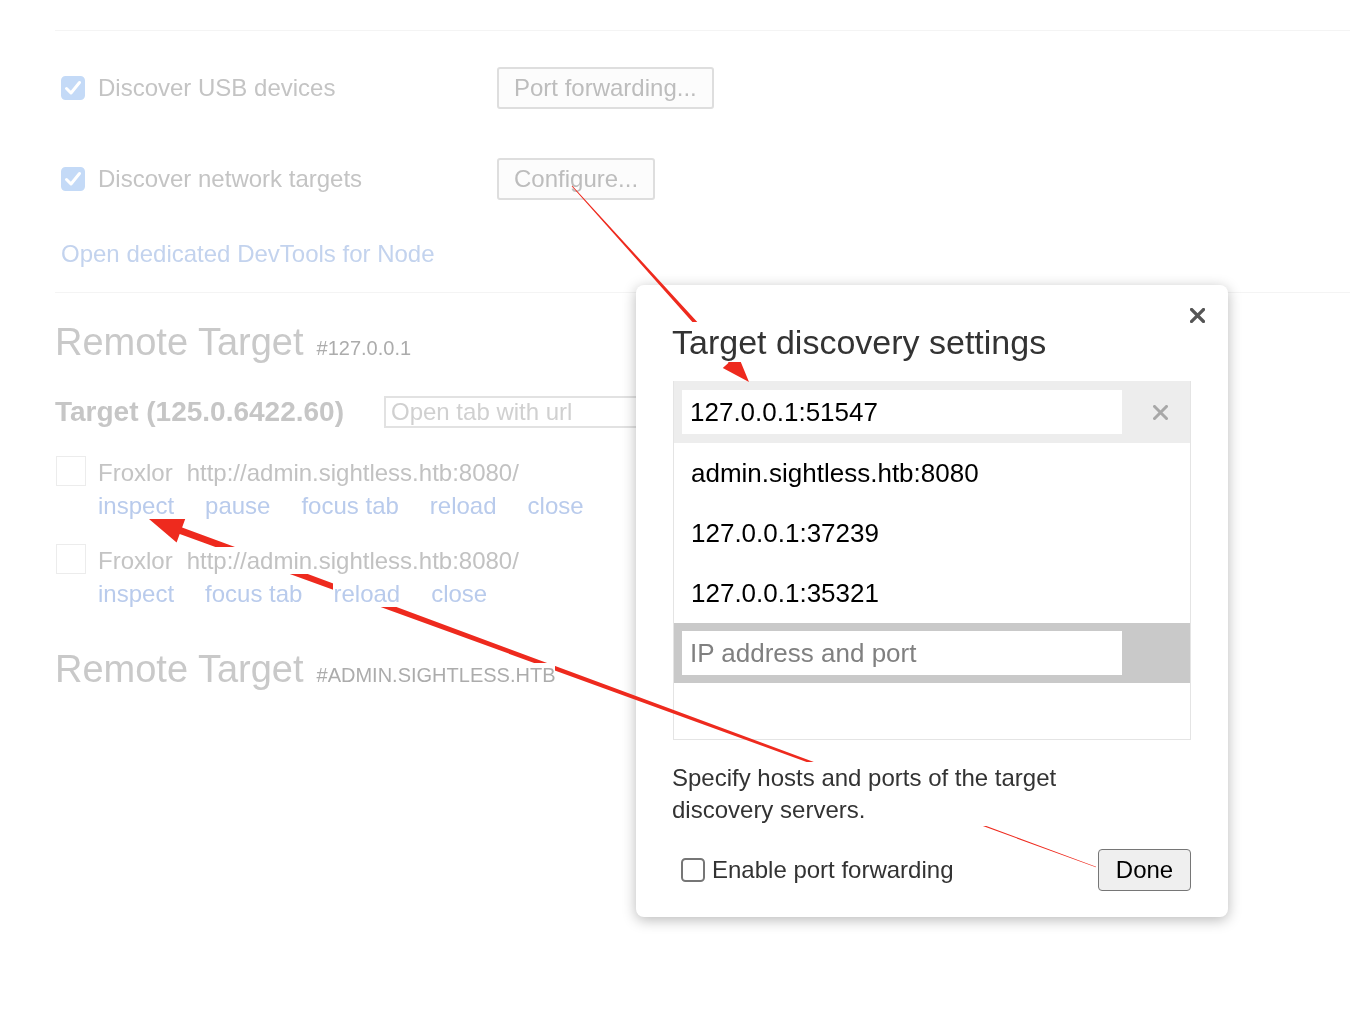 This screenshot has height=1011, width=1350. I want to click on checkbox-label: Enable port forwarding, so click(833, 870).